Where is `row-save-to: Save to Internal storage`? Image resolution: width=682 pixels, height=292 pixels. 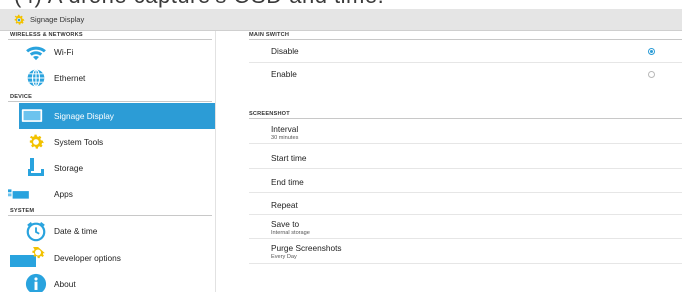
row-save-to: Save to Internal storage is located at coordinates (465, 227).